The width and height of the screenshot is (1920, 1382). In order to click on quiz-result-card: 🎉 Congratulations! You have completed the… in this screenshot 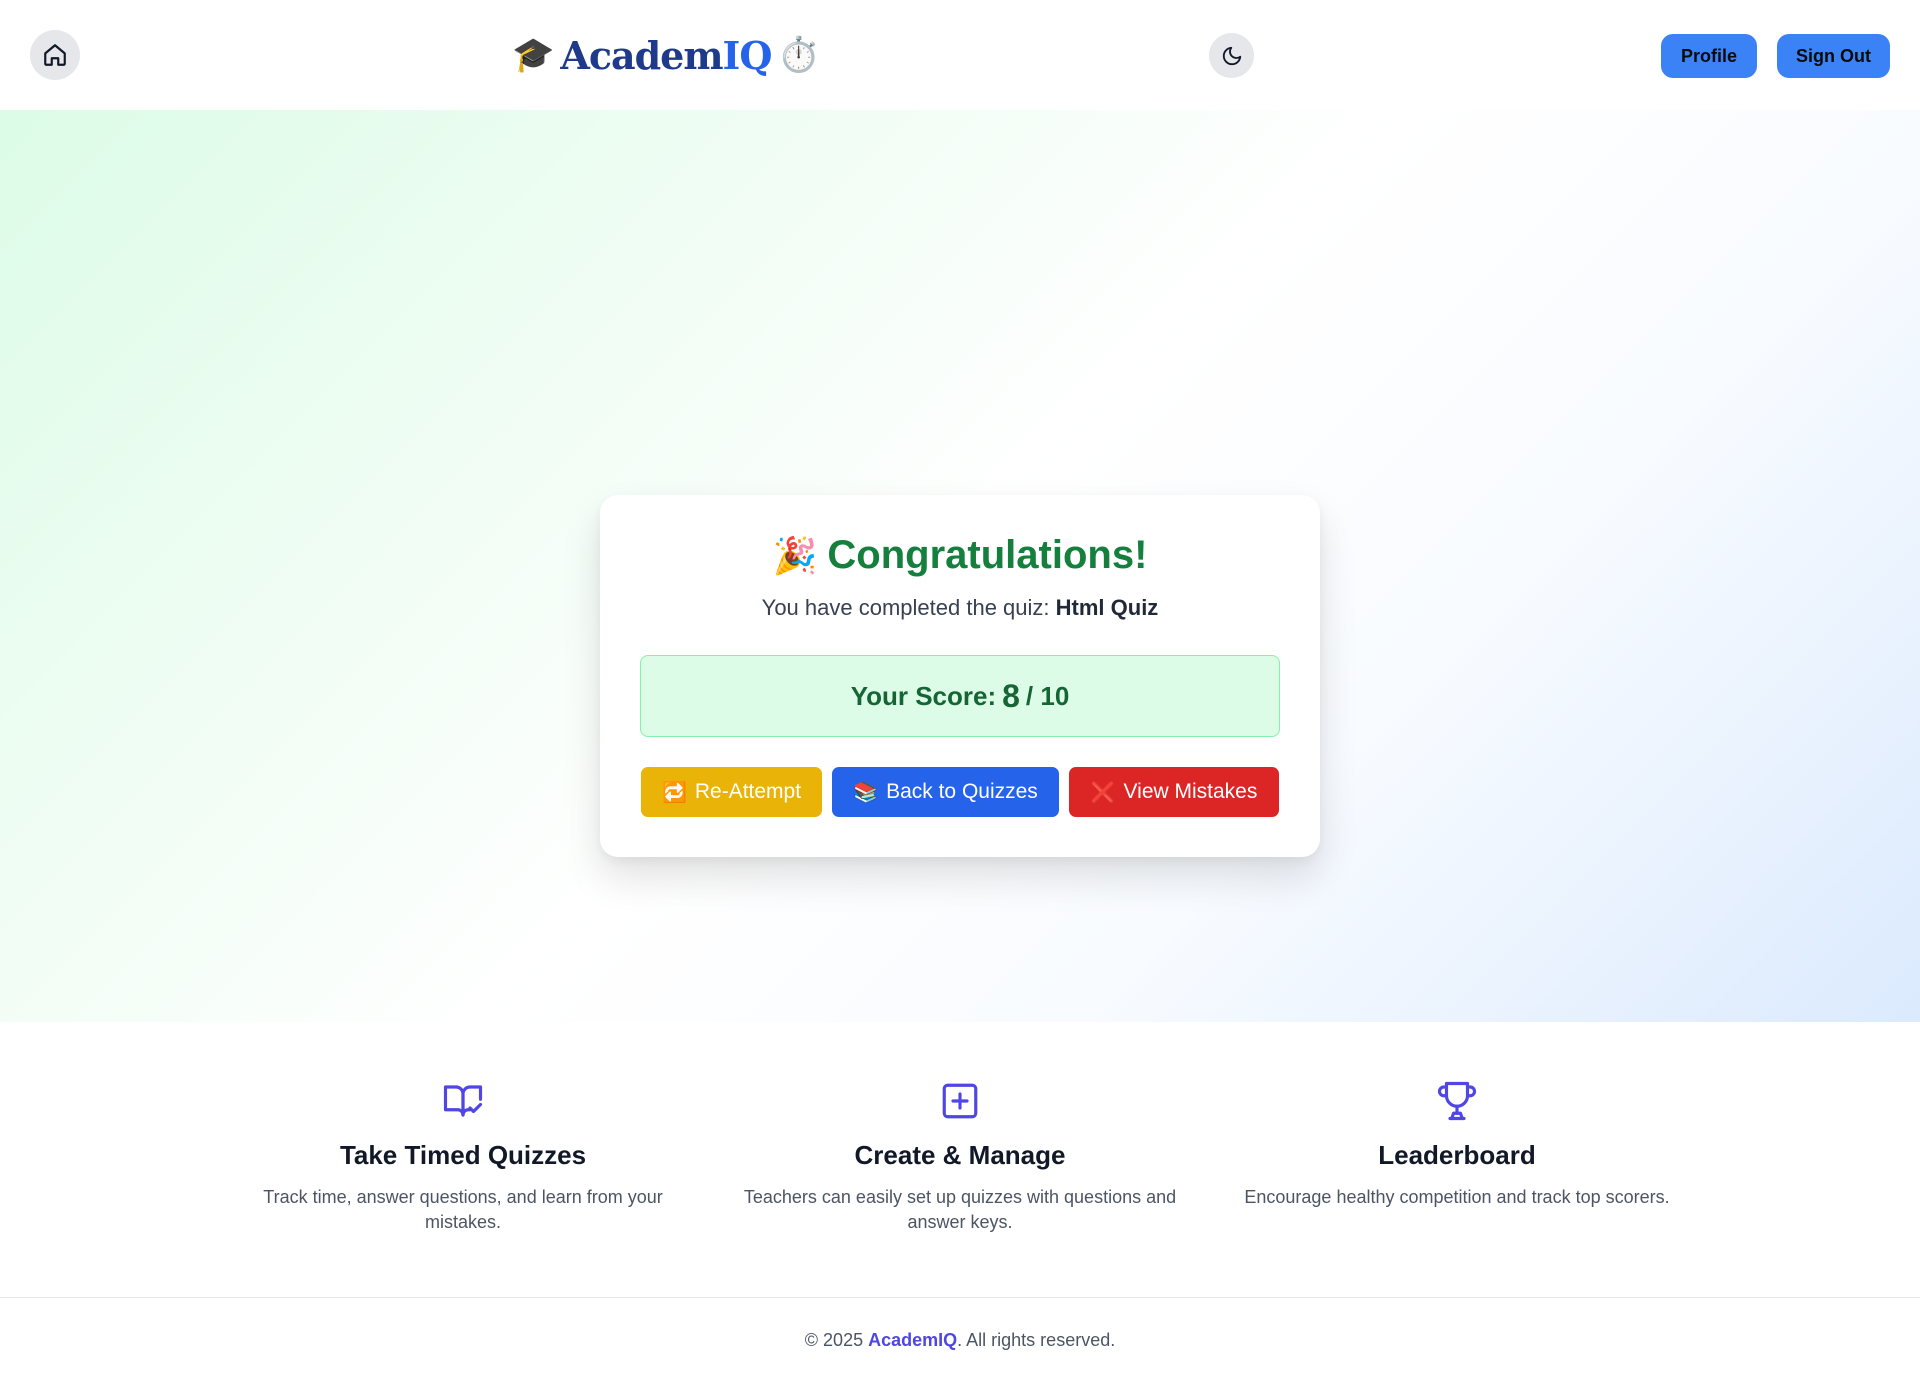, I will do `click(960, 676)`.